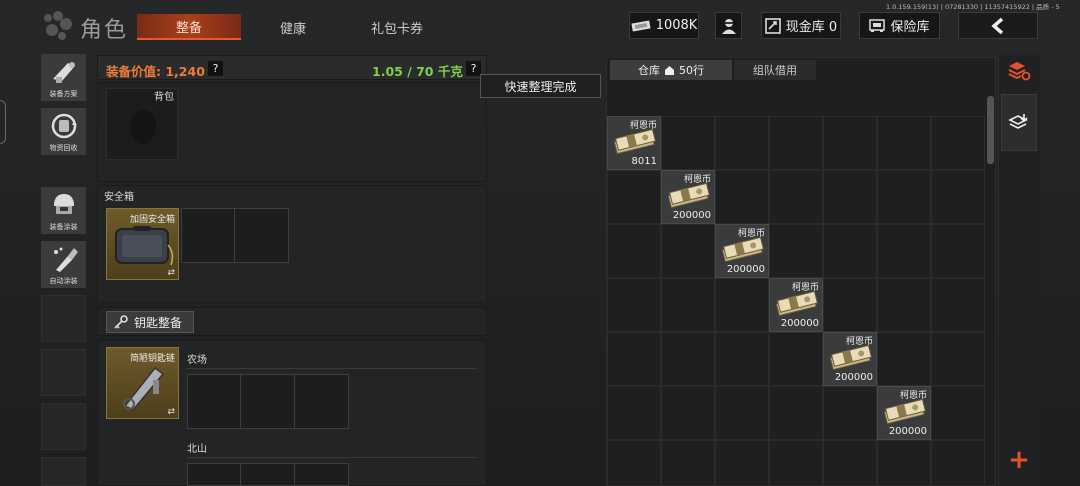 The height and width of the screenshot is (486, 1080). What do you see at coordinates (142, 383) in the screenshot?
I see `keychain-slot: 简陋钥匙链 ⇄` at bounding box center [142, 383].